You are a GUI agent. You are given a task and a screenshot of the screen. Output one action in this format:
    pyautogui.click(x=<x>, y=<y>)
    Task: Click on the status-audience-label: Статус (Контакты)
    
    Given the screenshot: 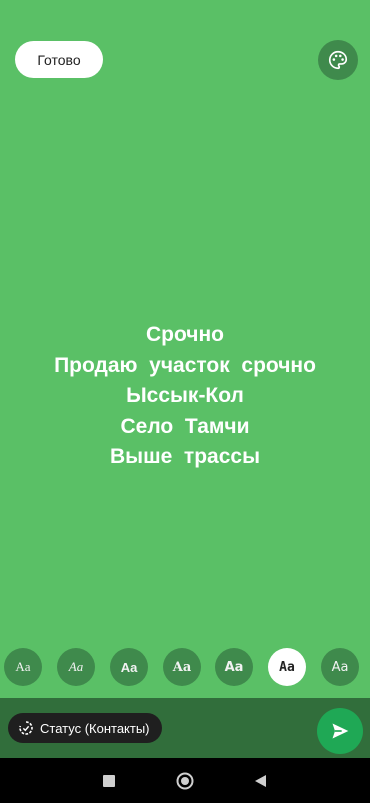 What is the action you would take?
    pyautogui.click(x=95, y=728)
    